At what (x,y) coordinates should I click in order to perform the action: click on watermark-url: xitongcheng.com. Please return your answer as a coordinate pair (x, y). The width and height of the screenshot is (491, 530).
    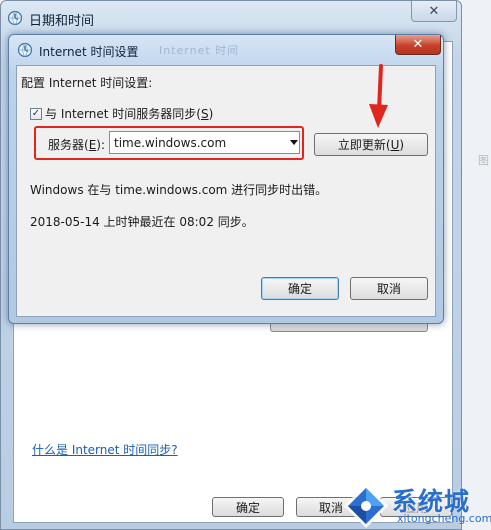
    Looking at the image, I should click on (444, 518).